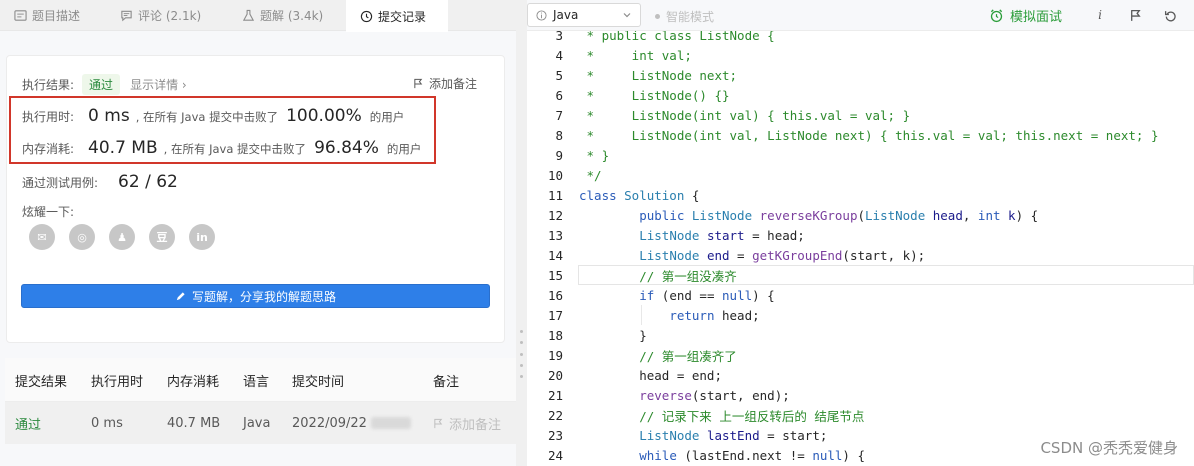  Describe the element at coordinates (445, 83) in the screenshot. I see `add-note-button: 添加备注` at that location.